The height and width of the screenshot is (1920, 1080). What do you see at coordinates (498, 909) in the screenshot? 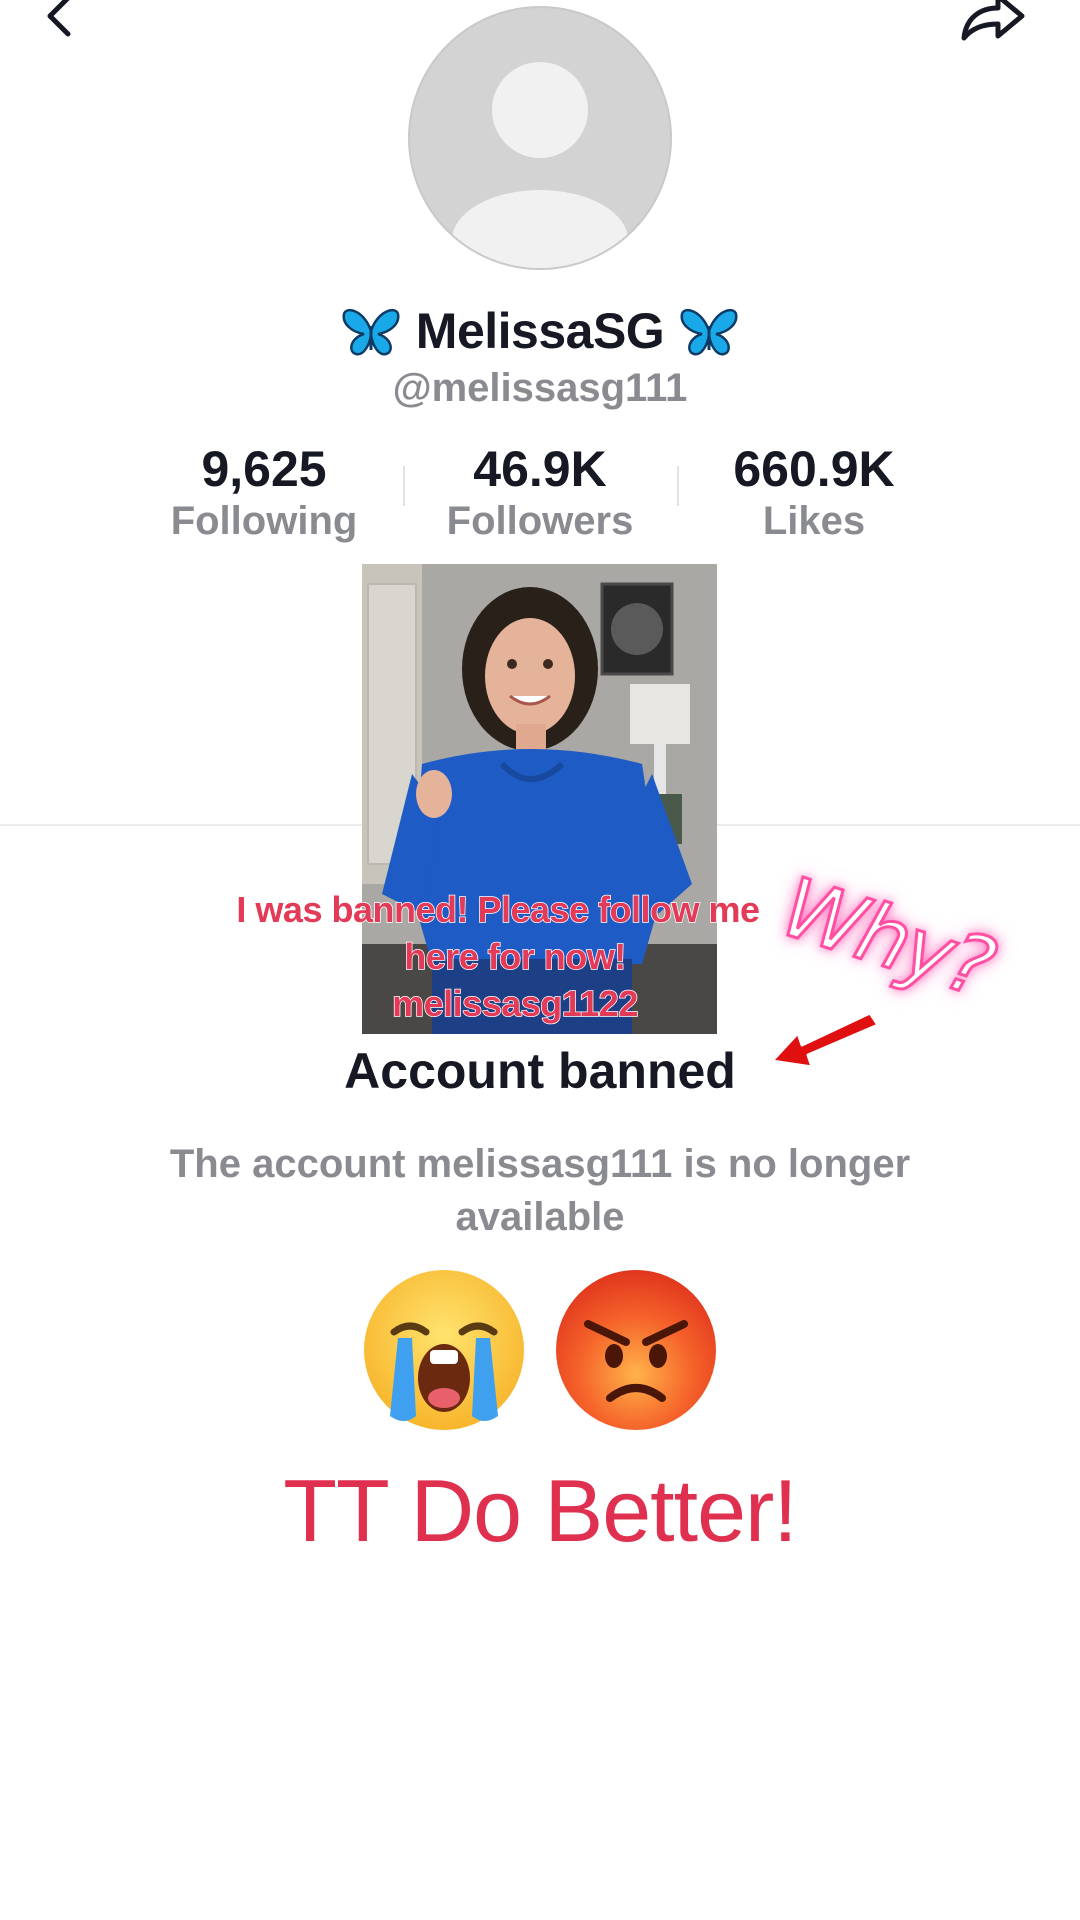
I see `overlay-line-1: I was banned! Please follow me` at bounding box center [498, 909].